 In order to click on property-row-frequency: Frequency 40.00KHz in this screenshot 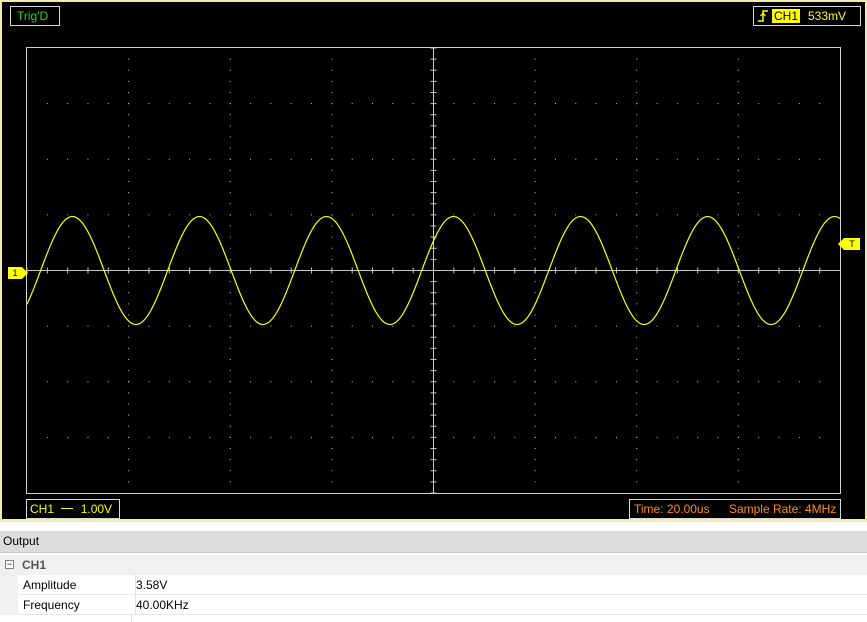, I will do `click(433, 605)`.